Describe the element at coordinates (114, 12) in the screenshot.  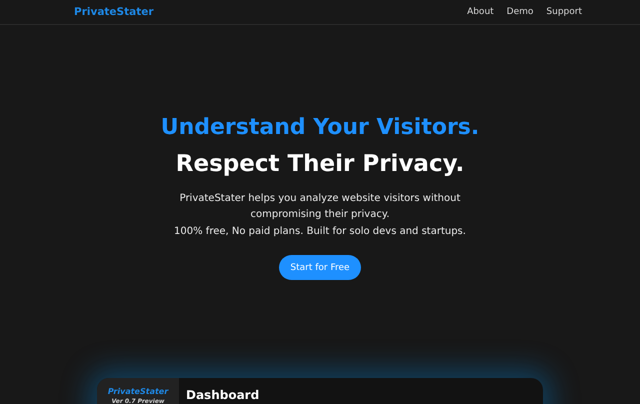
I see `brand-logo-text: PrivateStater` at that location.